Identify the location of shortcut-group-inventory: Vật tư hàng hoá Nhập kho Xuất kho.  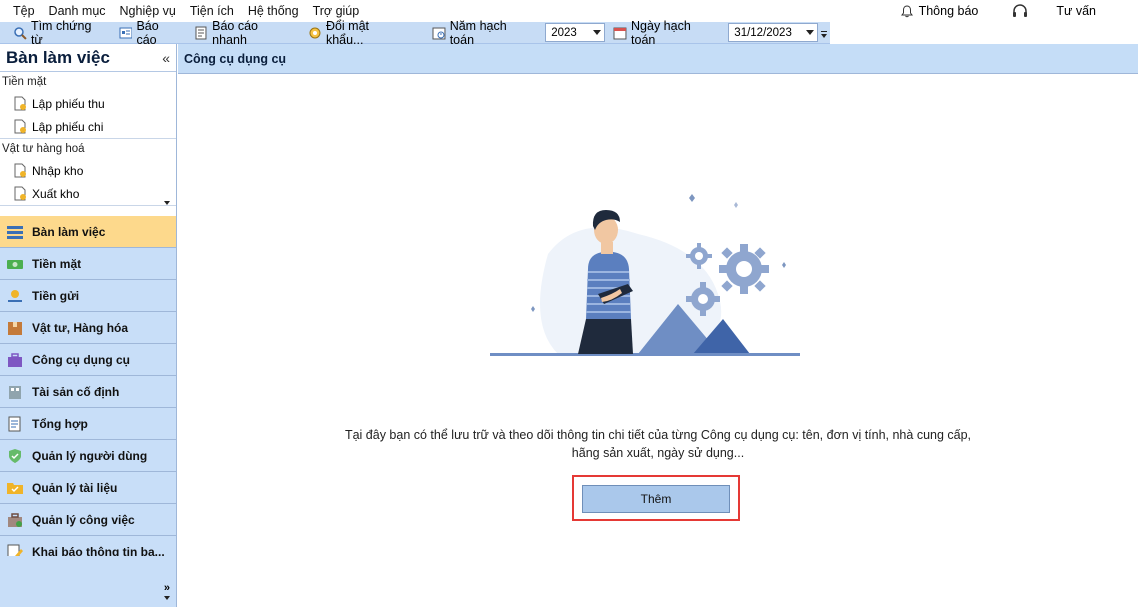
(88, 172).